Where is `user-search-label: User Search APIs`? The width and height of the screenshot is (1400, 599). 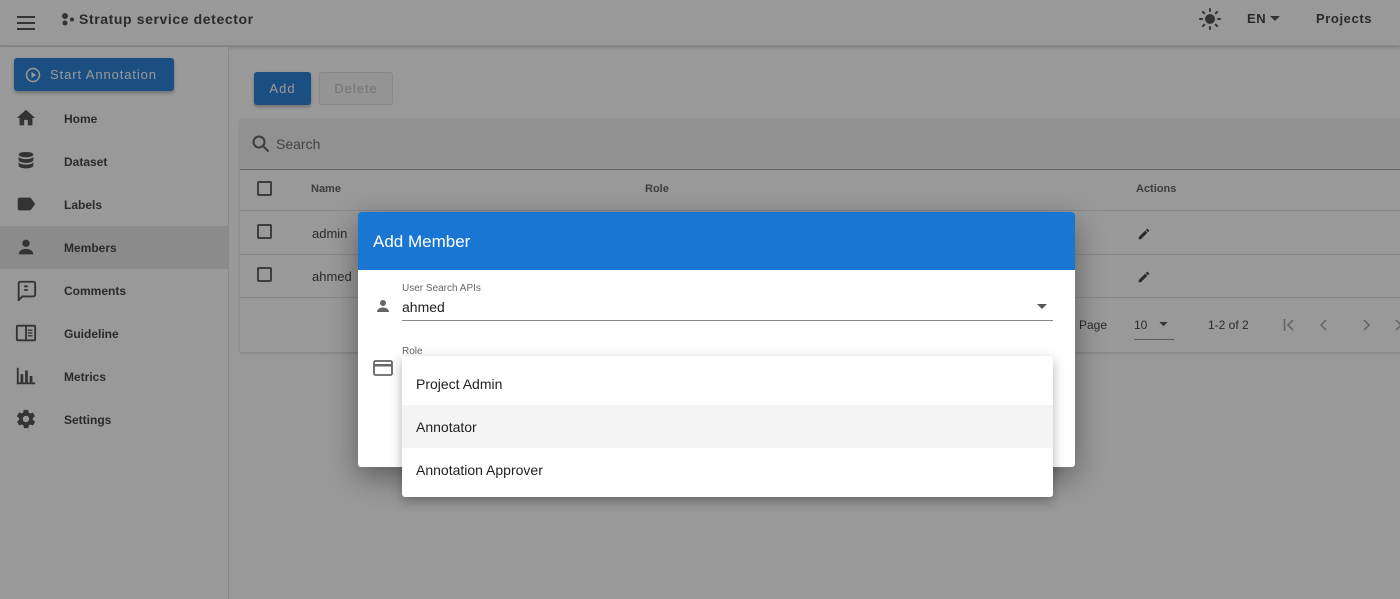 user-search-label: User Search APIs is located at coordinates (441, 288).